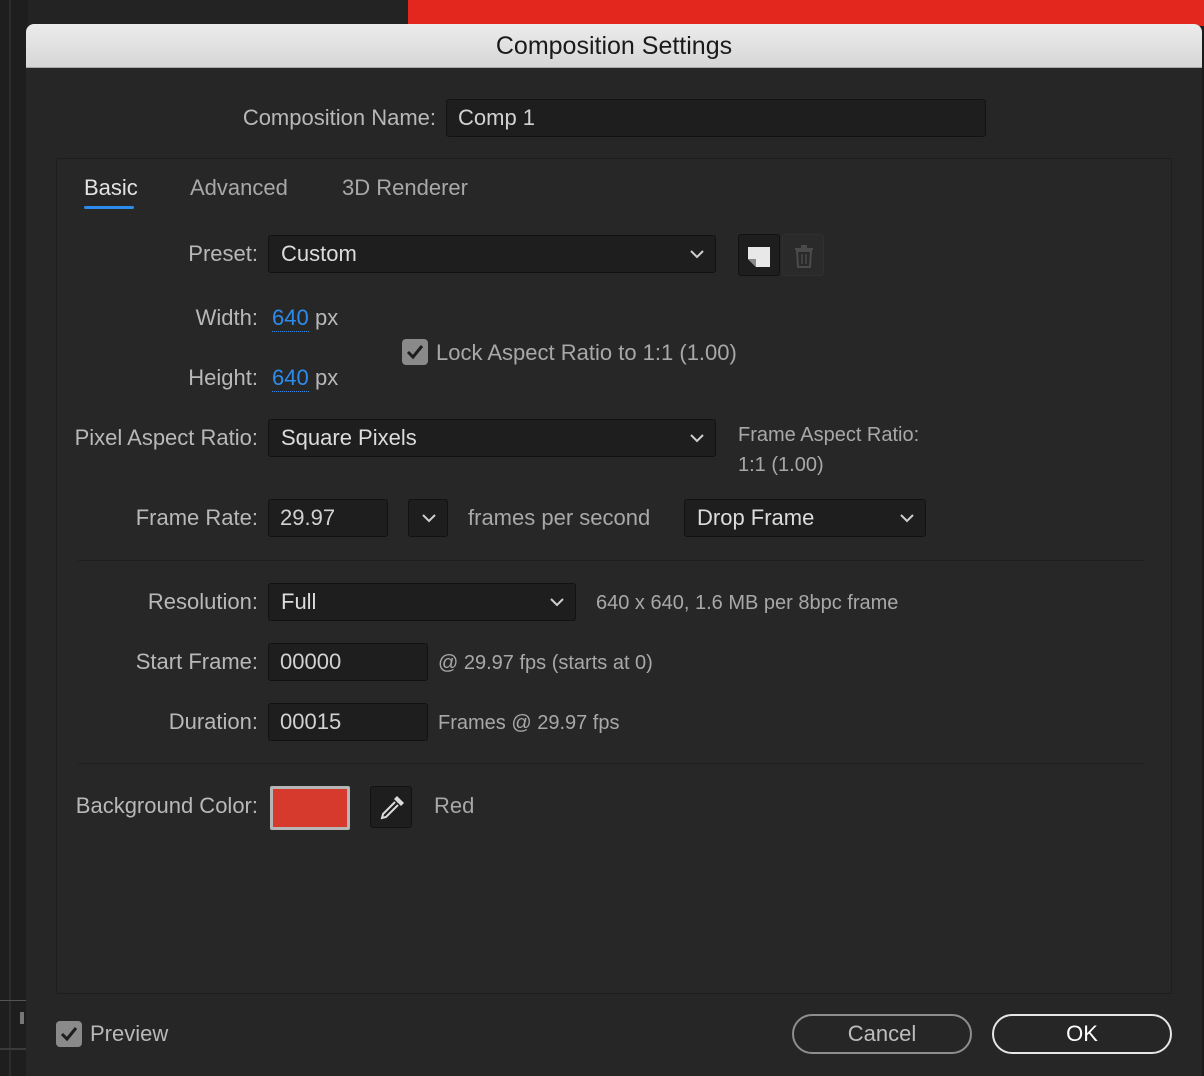 The height and width of the screenshot is (1076, 1204). I want to click on preview-label: Preview, so click(129, 1034).